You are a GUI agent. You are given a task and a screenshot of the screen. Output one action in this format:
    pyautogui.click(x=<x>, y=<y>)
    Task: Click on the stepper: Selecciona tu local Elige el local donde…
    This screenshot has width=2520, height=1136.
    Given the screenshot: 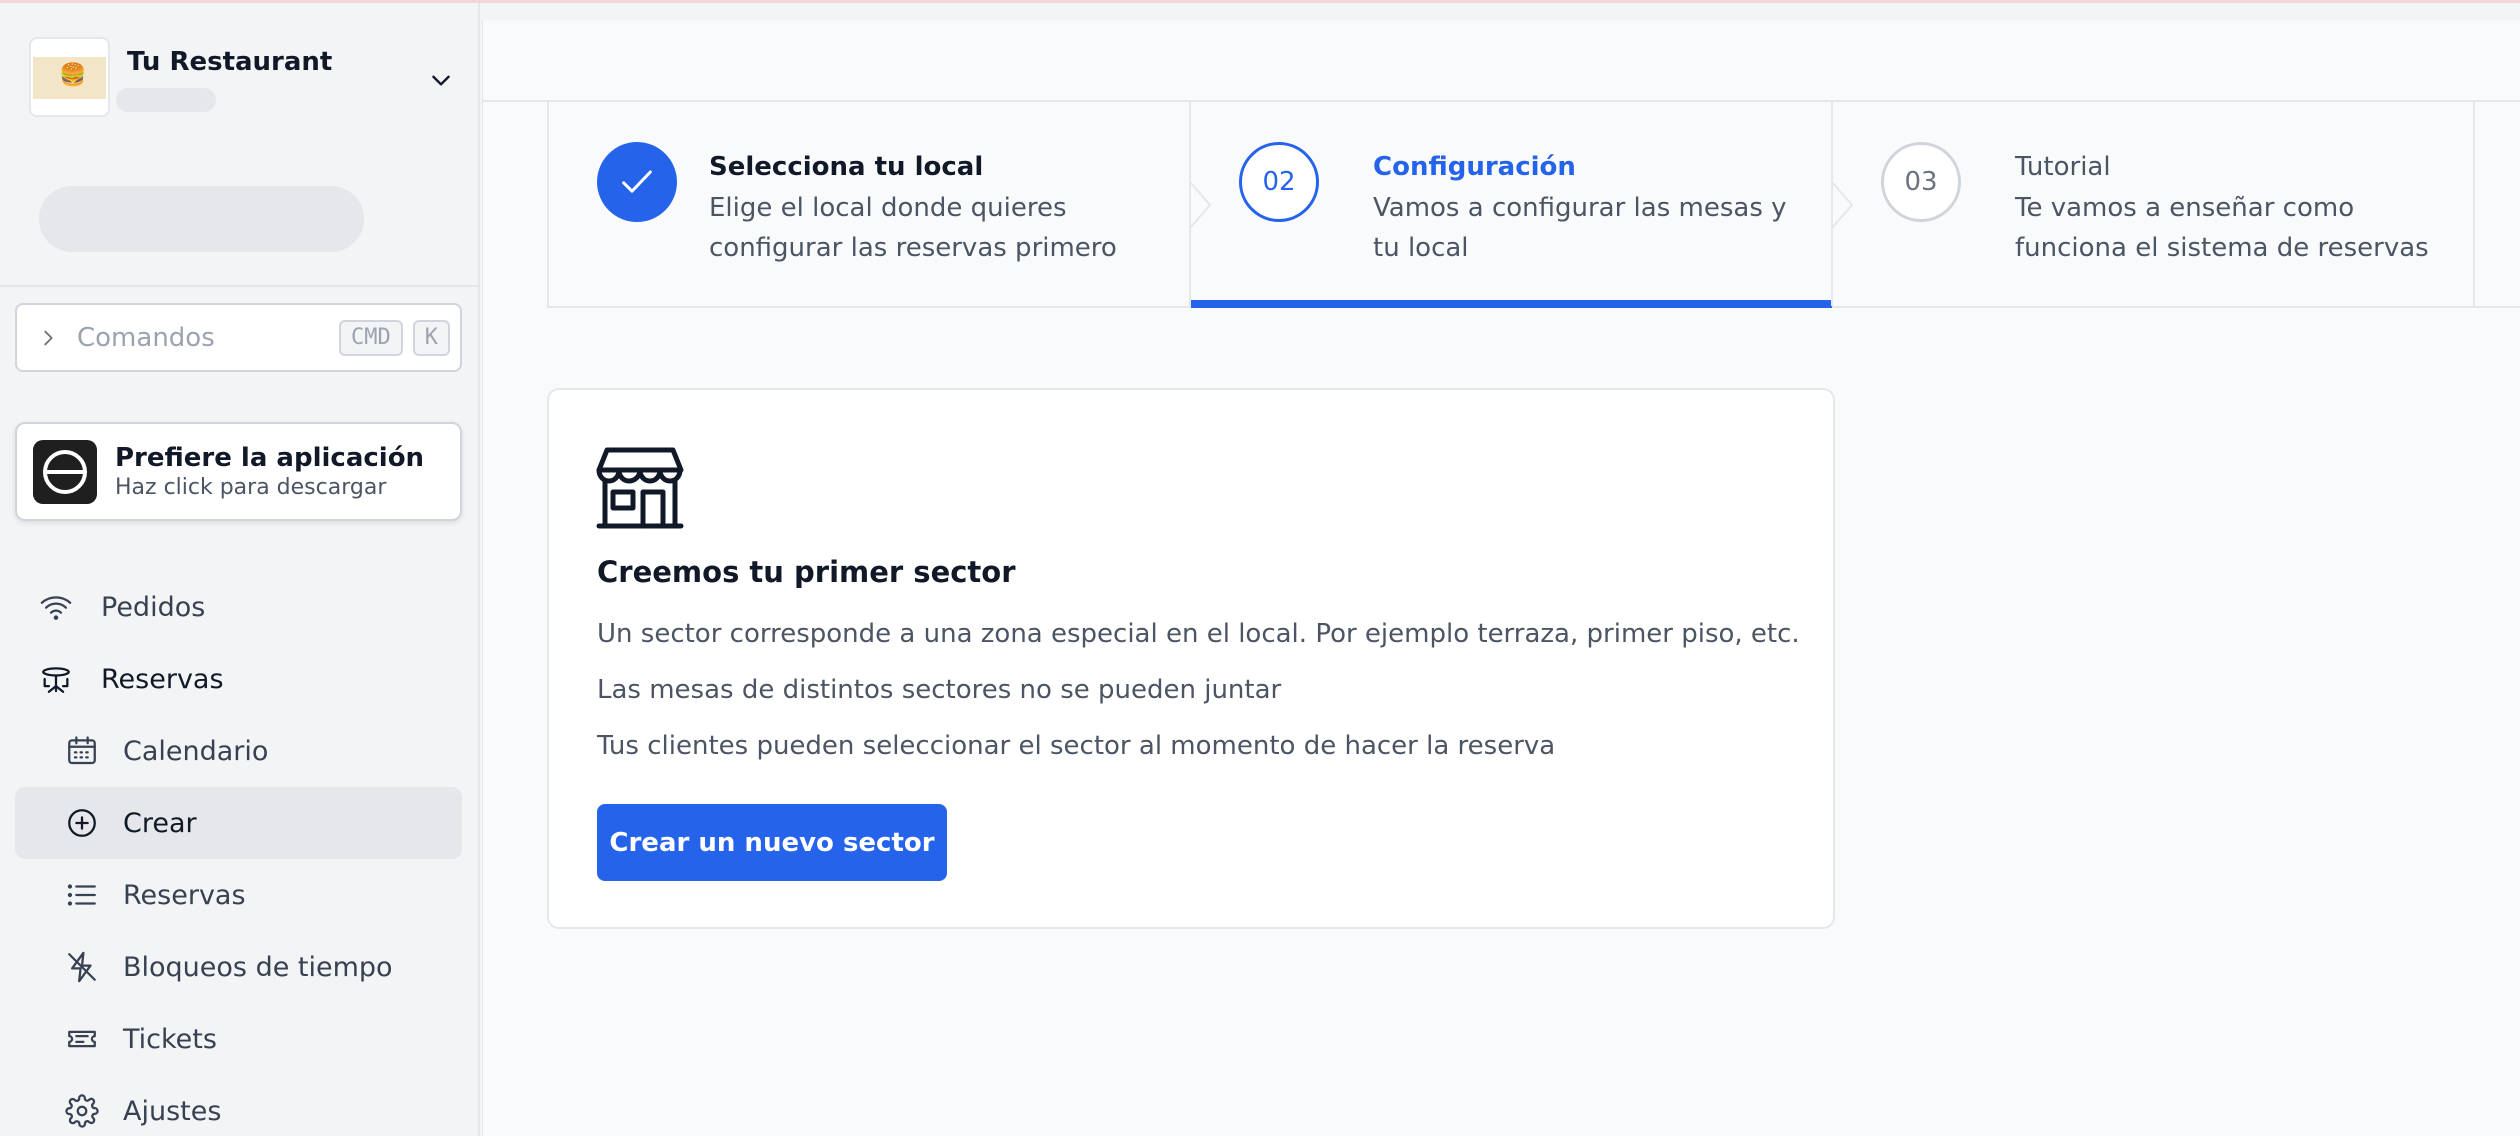 What is the action you would take?
    pyautogui.click(x=1533, y=205)
    